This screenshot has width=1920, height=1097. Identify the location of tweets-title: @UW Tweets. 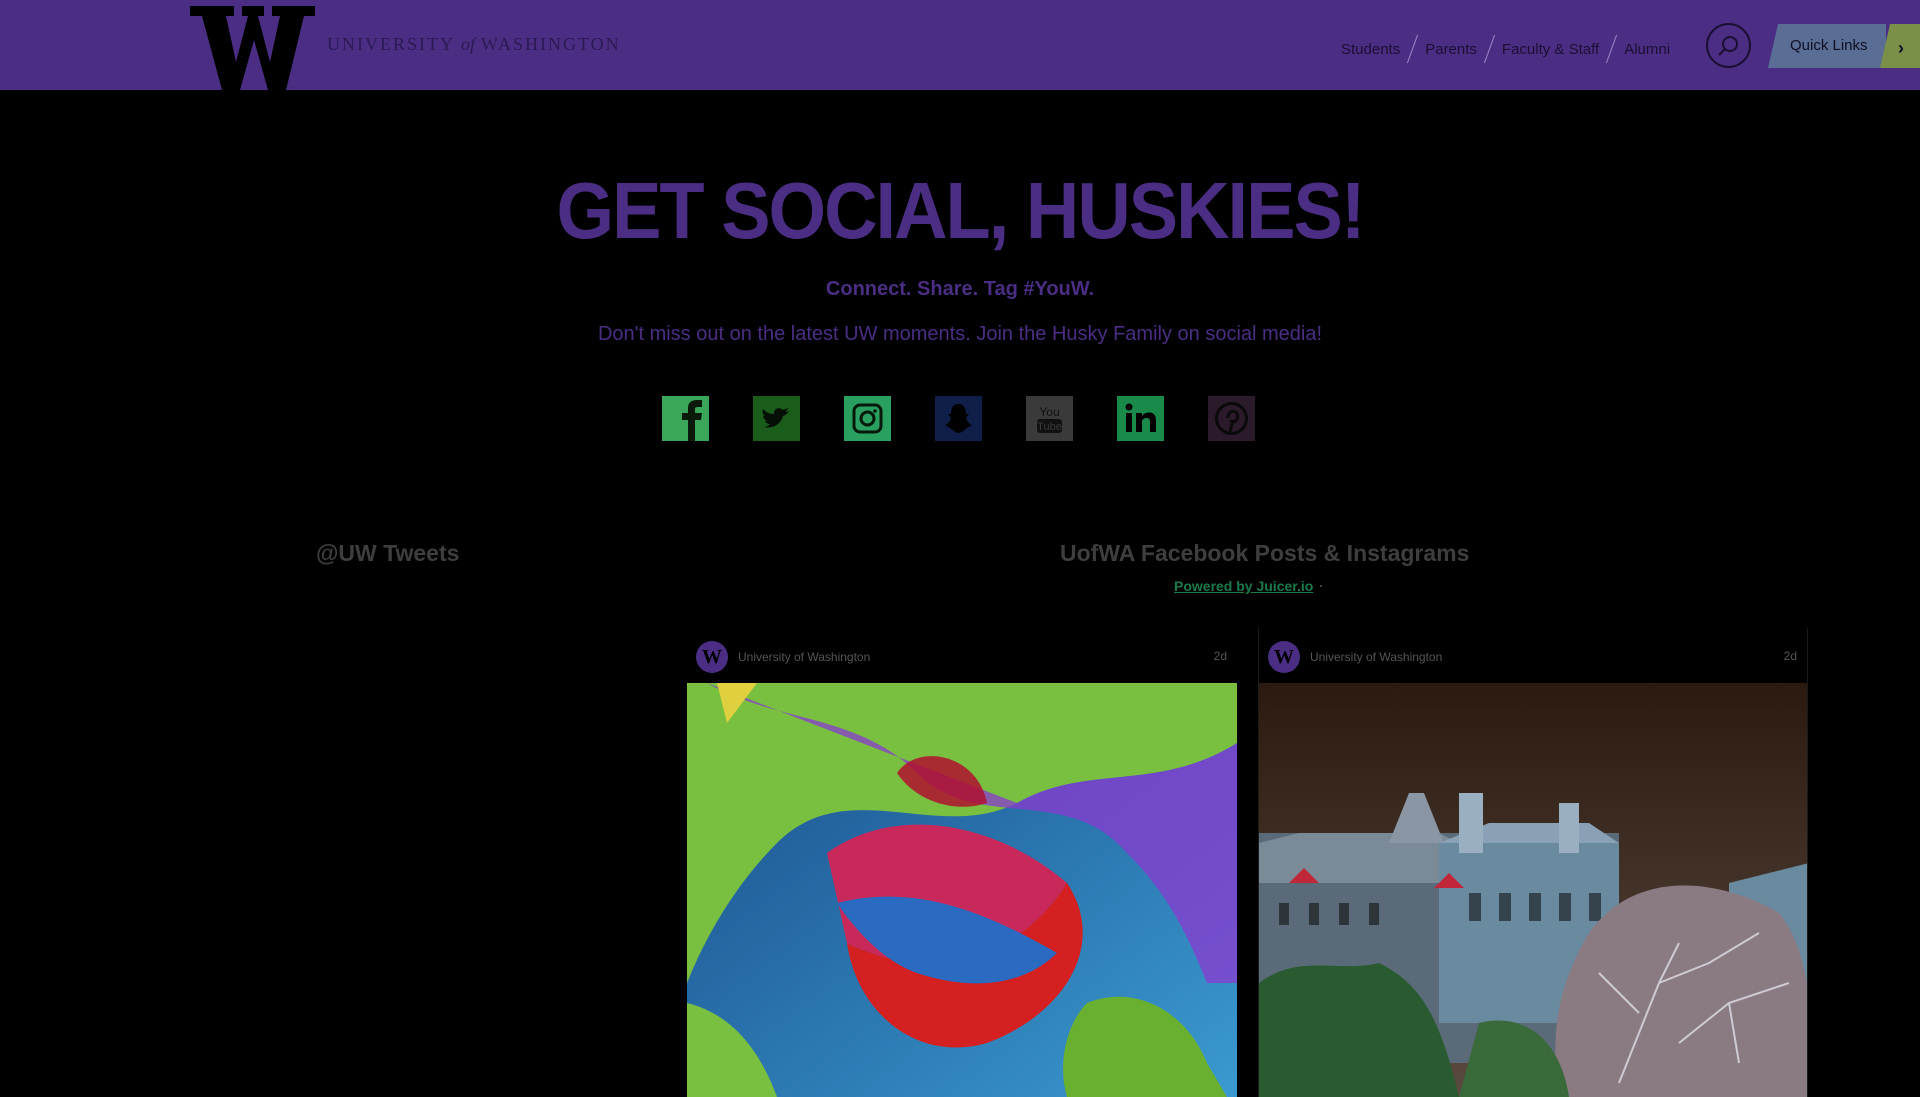
(388, 553).